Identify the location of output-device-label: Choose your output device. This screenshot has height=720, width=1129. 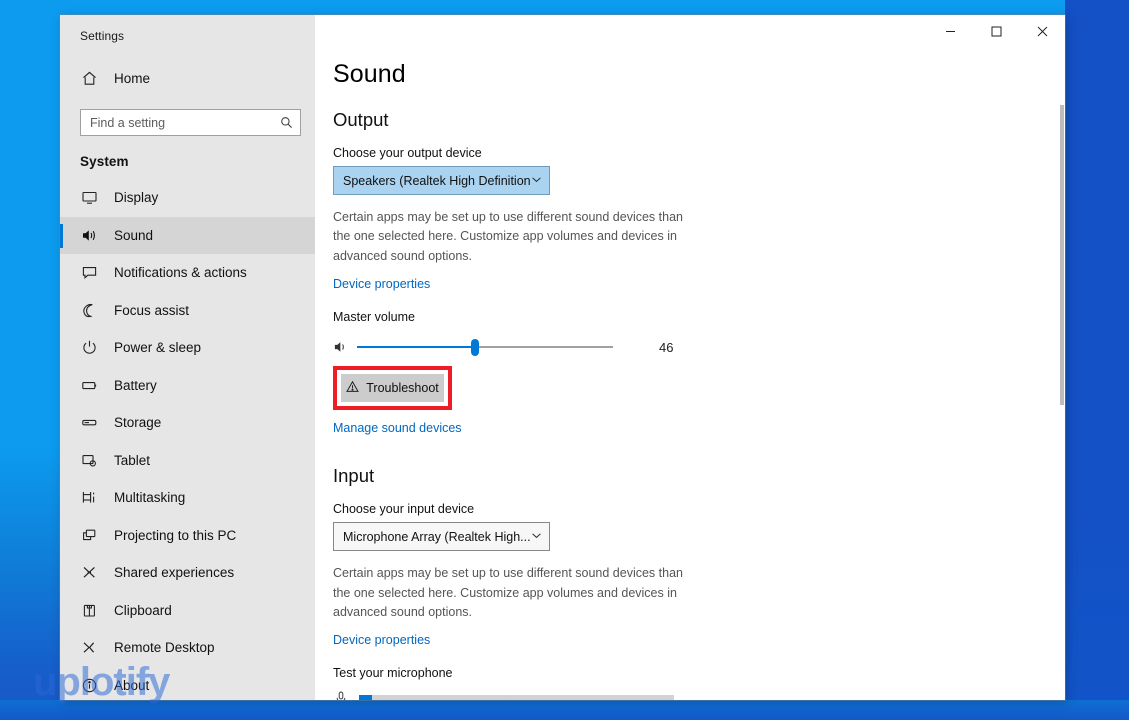
(407, 153).